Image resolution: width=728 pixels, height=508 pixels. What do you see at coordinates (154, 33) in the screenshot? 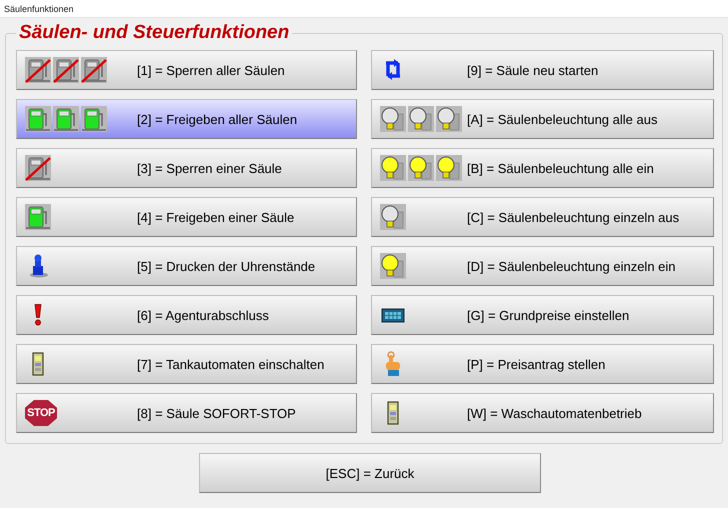
I see `group-title: Säulen- und Steuerfunktionen` at bounding box center [154, 33].